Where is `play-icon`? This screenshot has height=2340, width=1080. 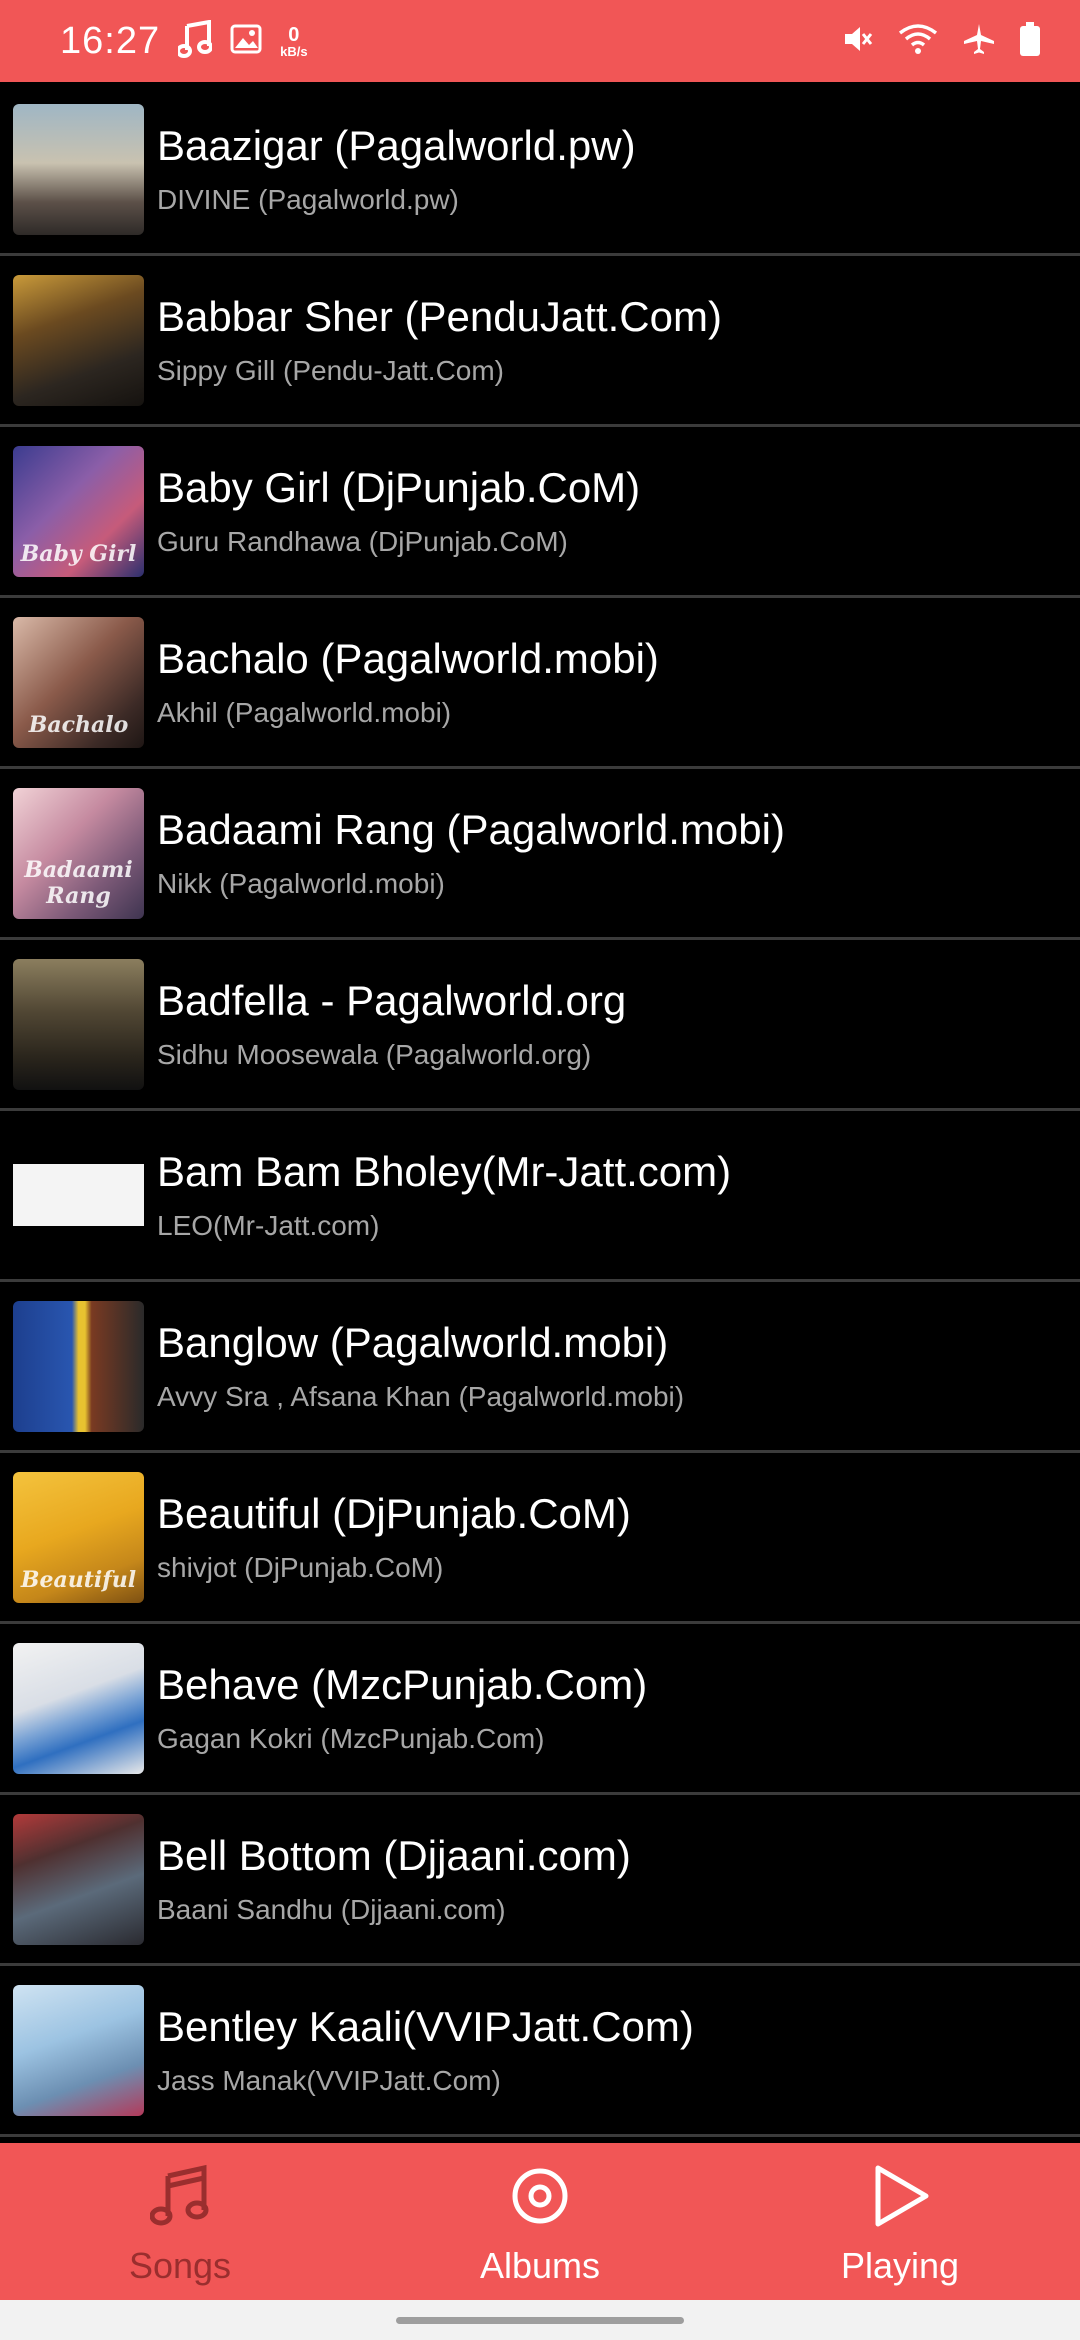
play-icon is located at coordinates (900, 2196).